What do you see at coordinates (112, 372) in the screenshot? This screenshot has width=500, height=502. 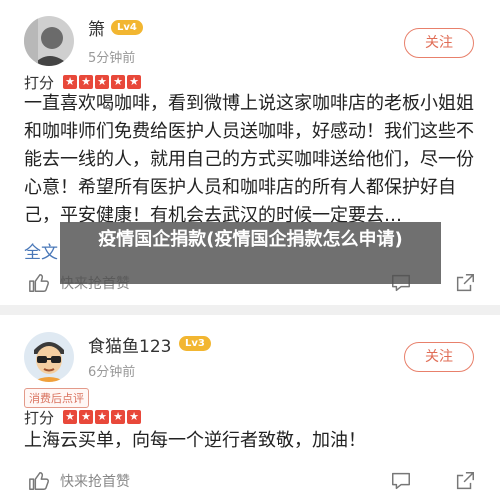 I see `post-time: 6分钟前` at bounding box center [112, 372].